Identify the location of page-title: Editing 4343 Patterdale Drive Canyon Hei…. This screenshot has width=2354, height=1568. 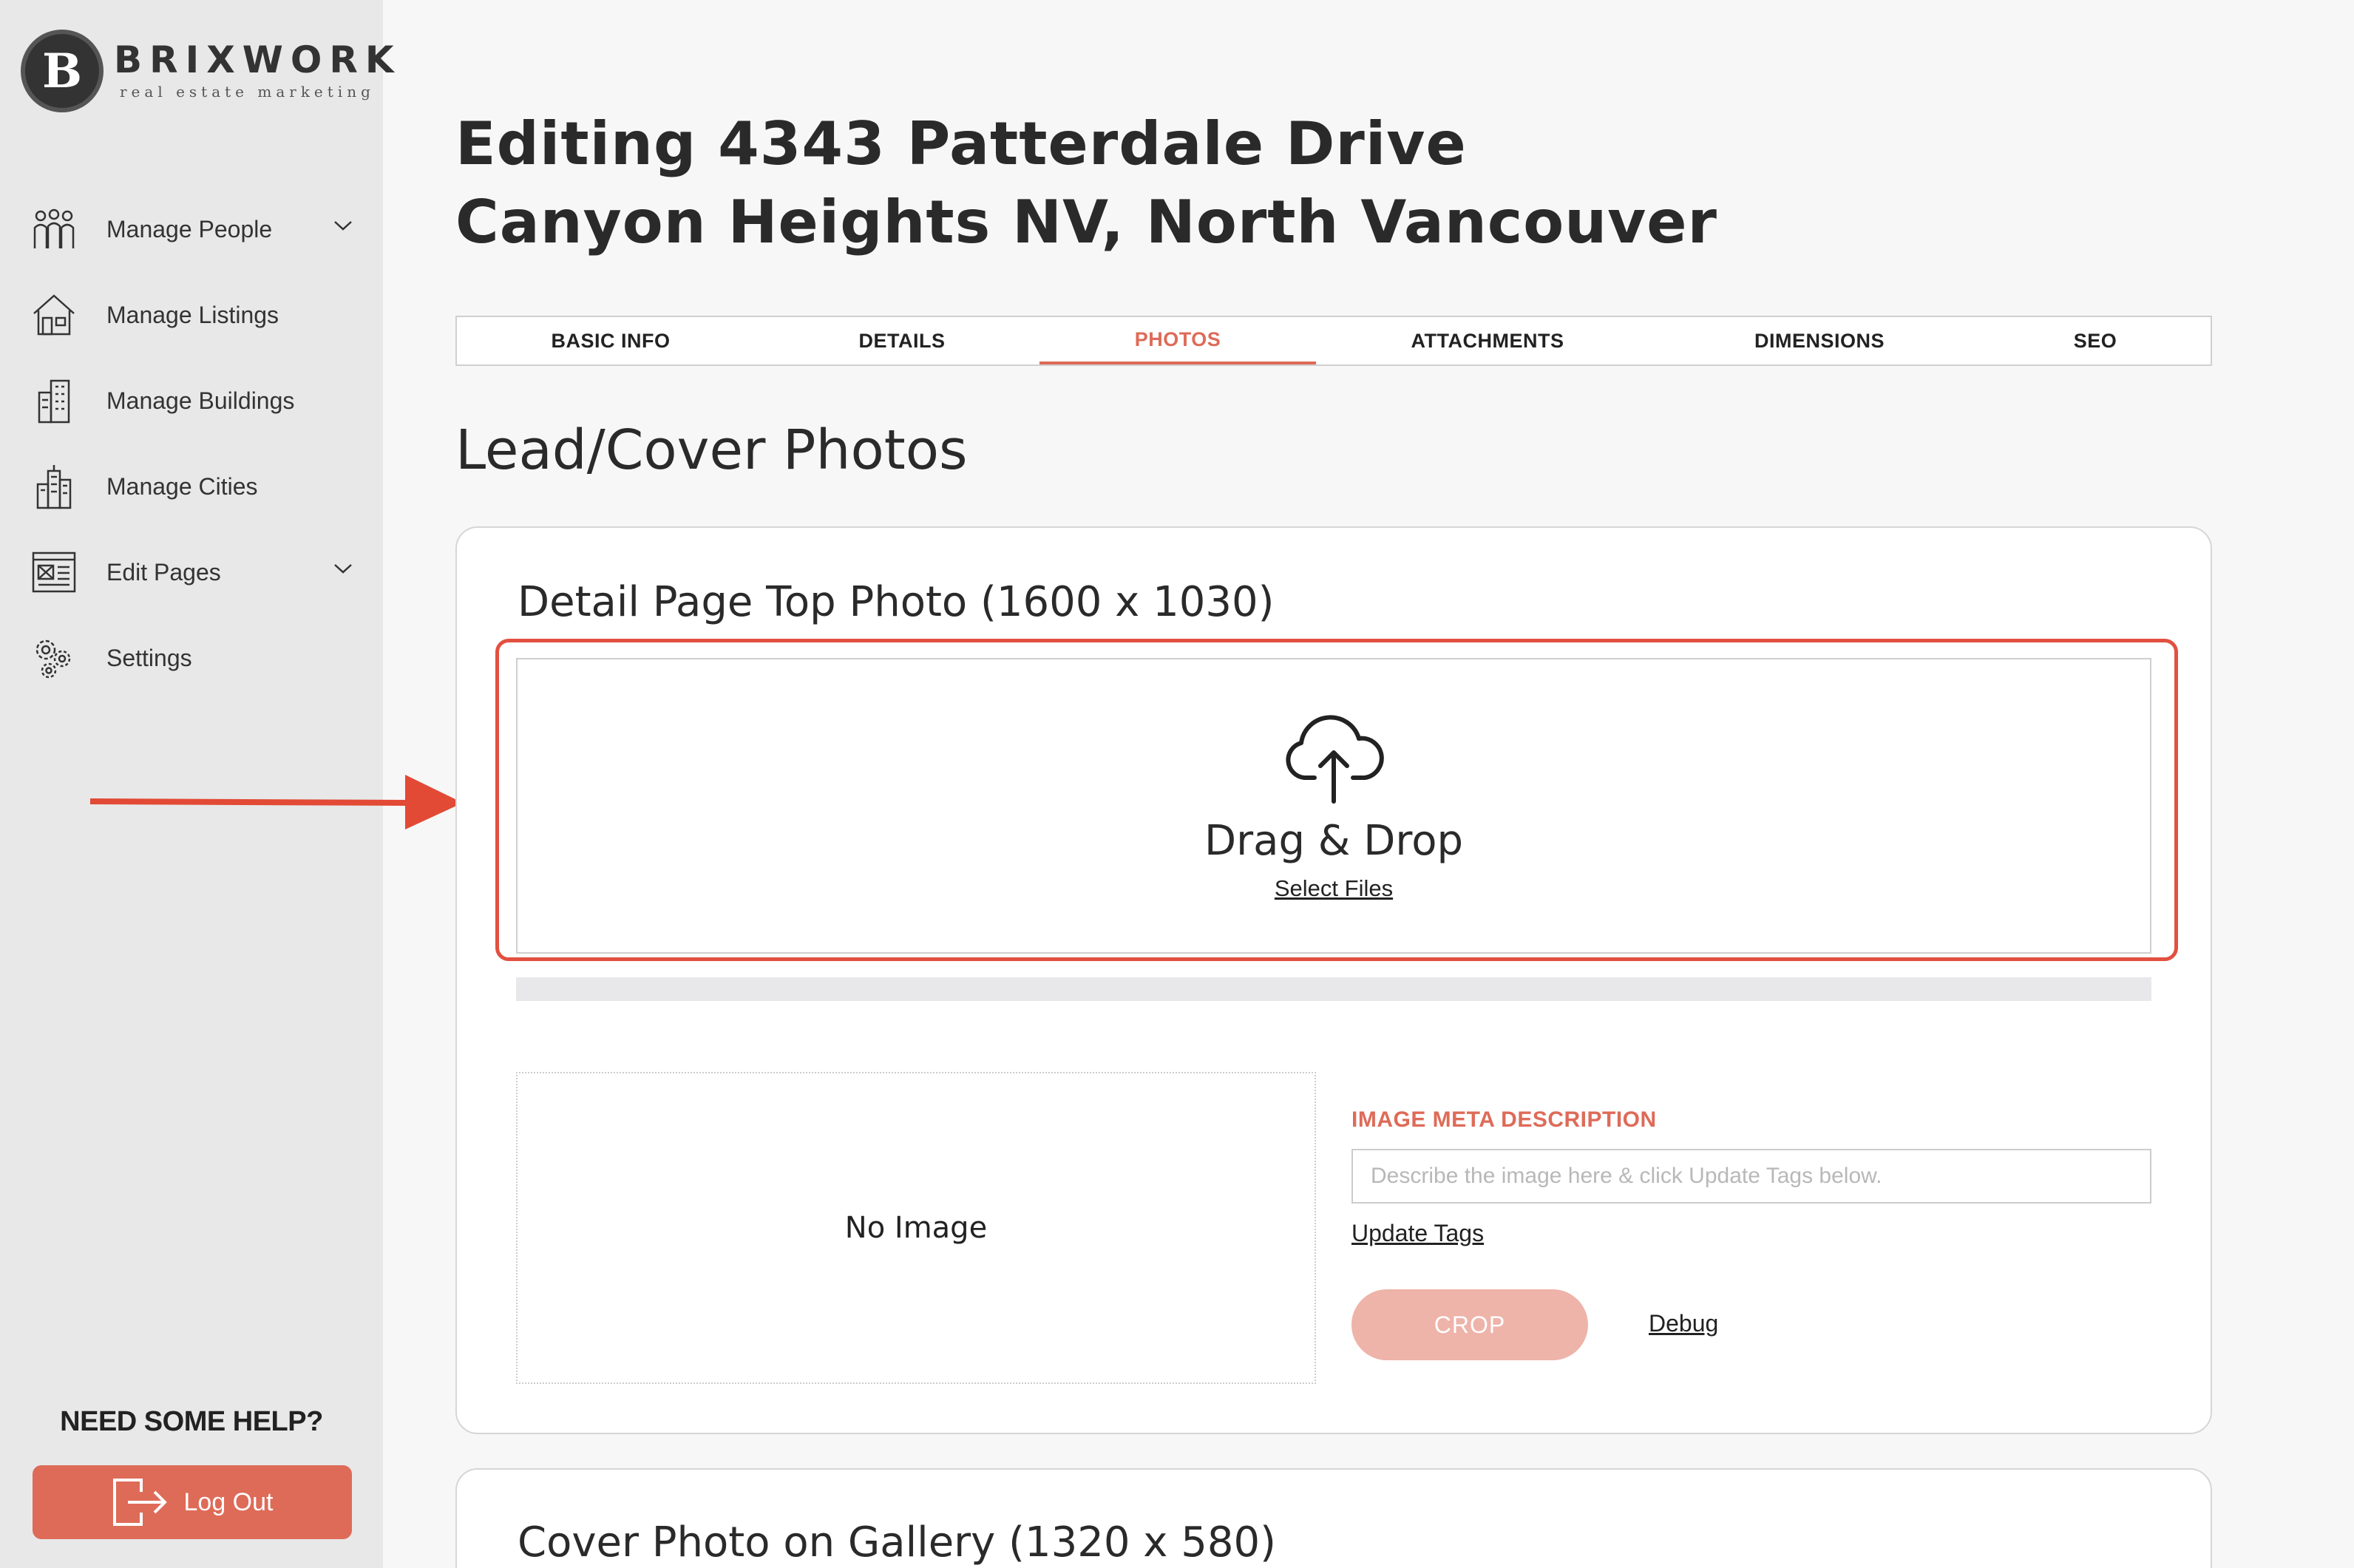
(1086, 183).